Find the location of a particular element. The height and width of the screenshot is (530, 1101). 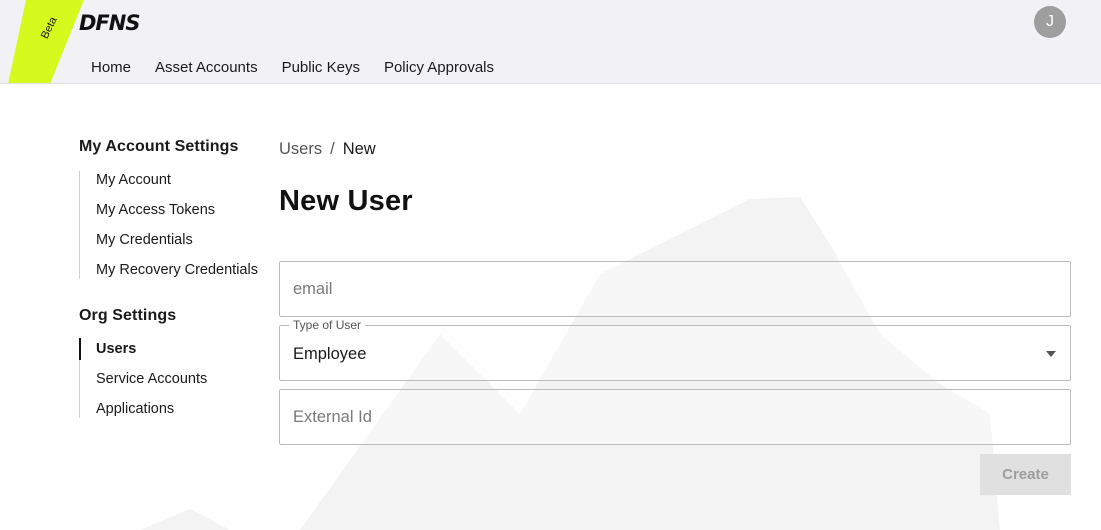

sidebar-item-my-recovery-credentials: My Recovery Credentials is located at coordinates (182, 270).